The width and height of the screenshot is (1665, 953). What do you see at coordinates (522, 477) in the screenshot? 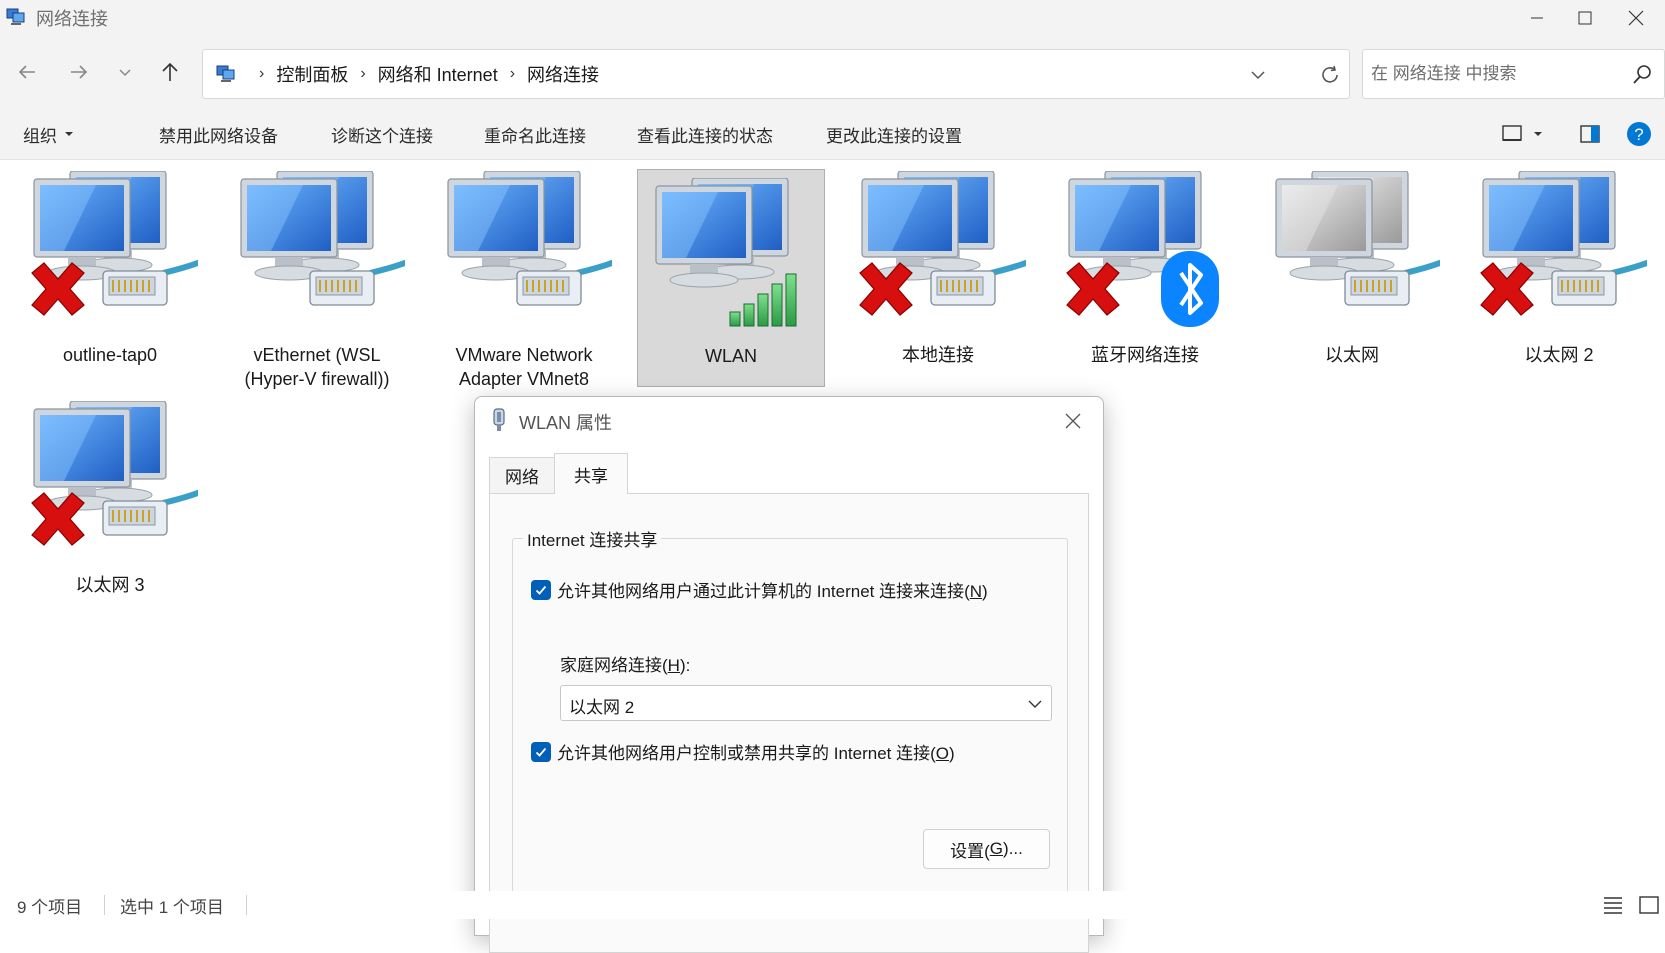
I see `tab-network-label: 网络` at bounding box center [522, 477].